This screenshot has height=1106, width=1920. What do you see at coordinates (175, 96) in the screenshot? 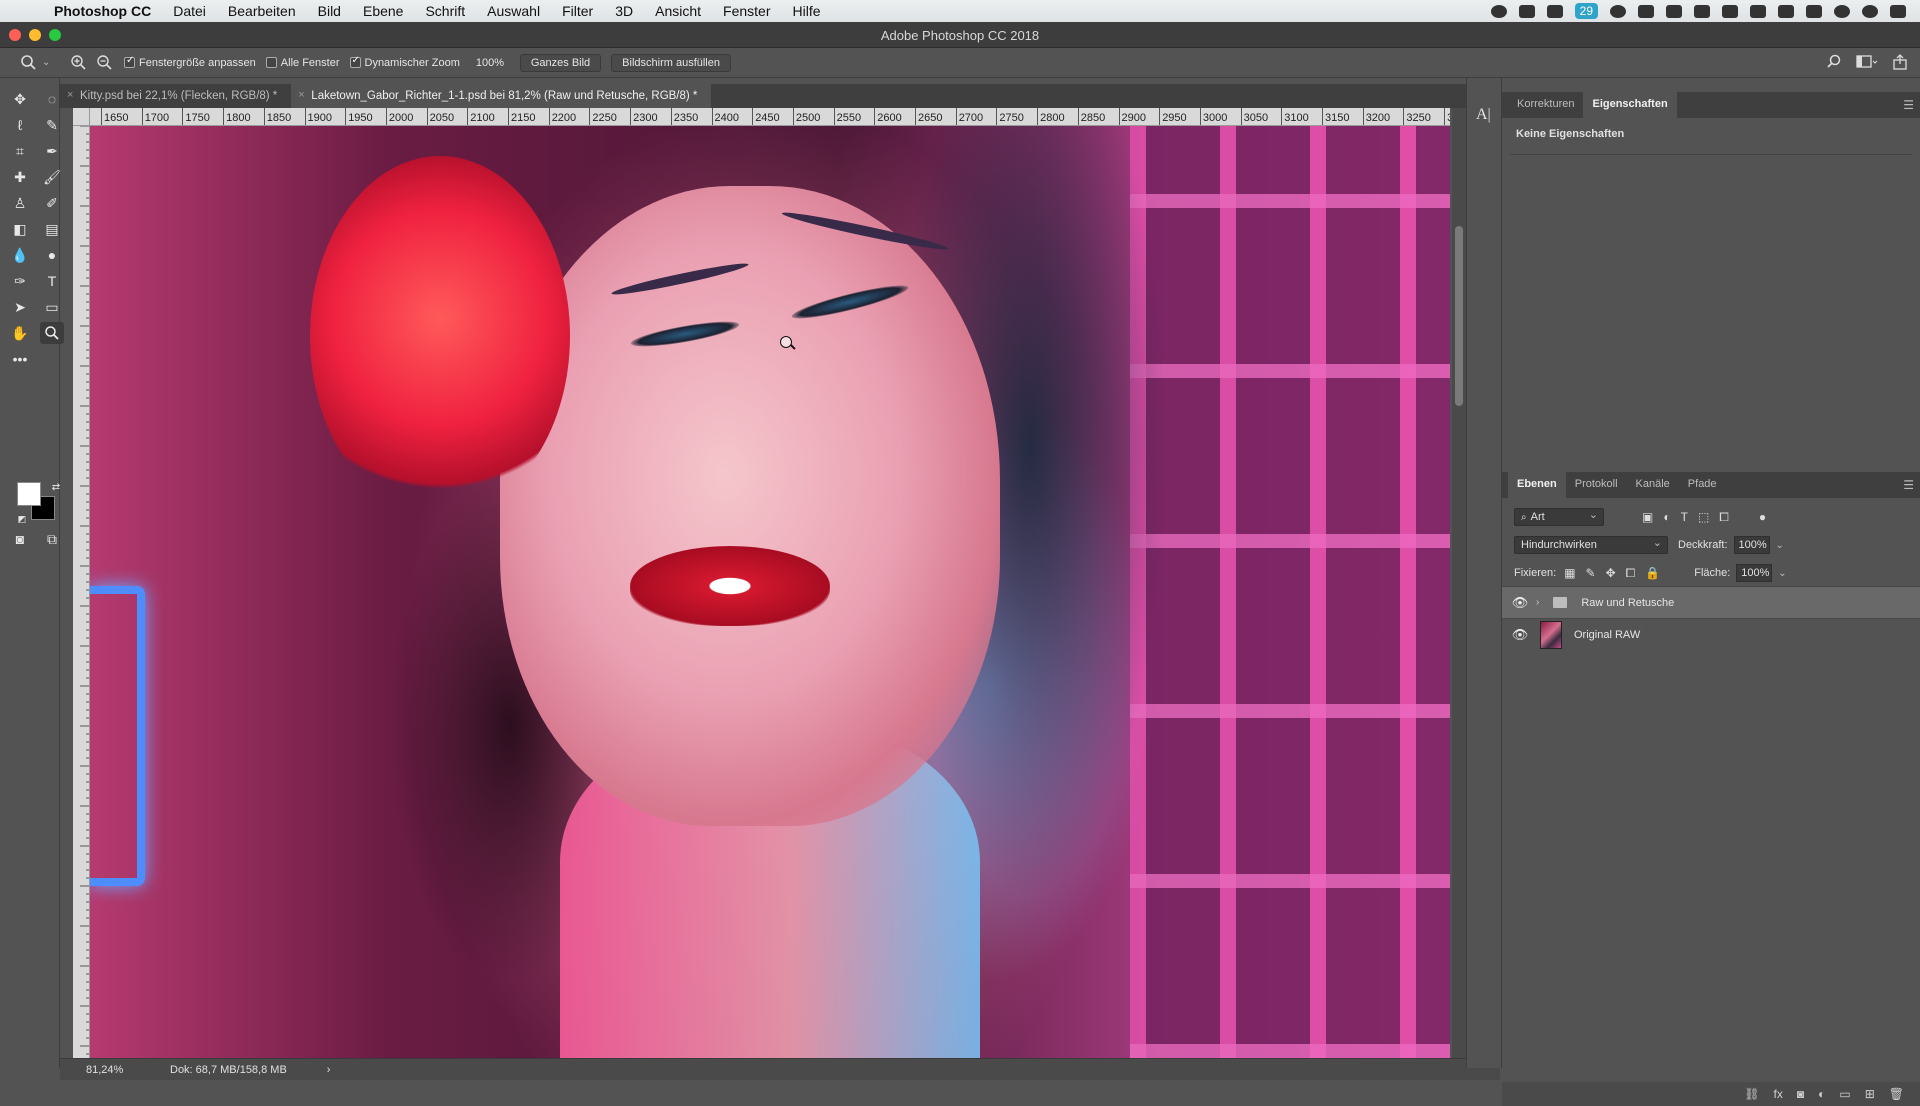
I see `tab-kitty: × Kitty.psd bei 22,1% (Flecken, RGB/8) *` at bounding box center [175, 96].